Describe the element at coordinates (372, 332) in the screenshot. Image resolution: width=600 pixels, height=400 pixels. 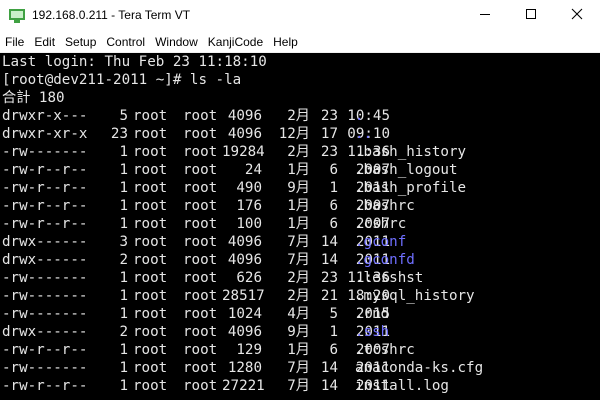
I see `ls-name: .ssh` at that location.